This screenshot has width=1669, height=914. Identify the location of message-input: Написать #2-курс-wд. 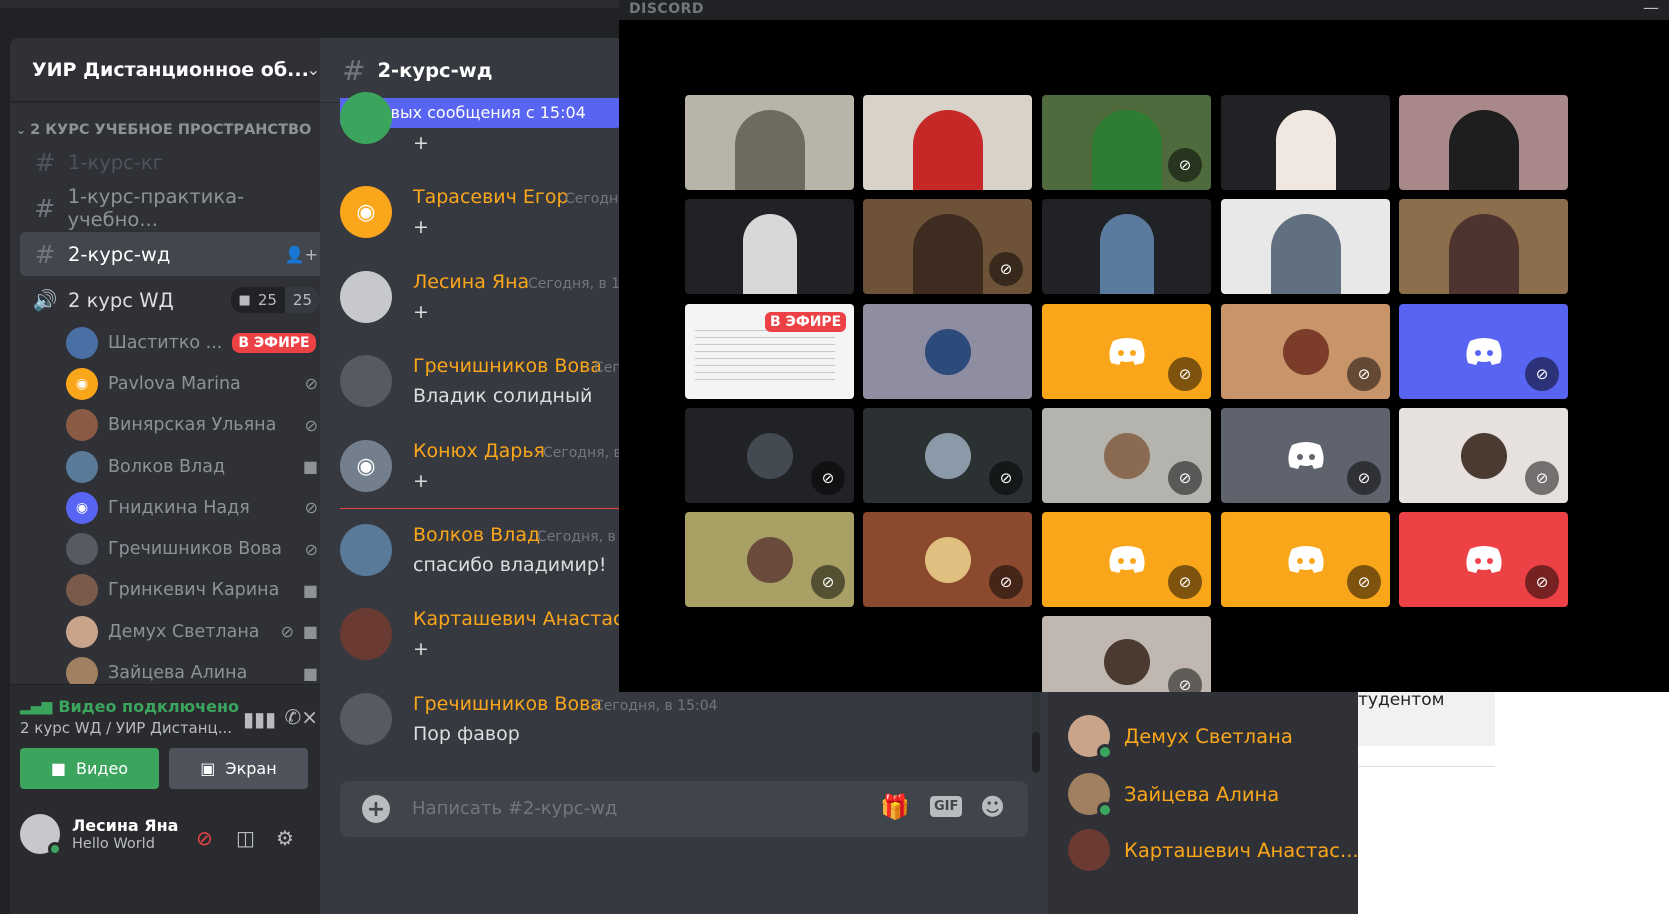
(514, 808).